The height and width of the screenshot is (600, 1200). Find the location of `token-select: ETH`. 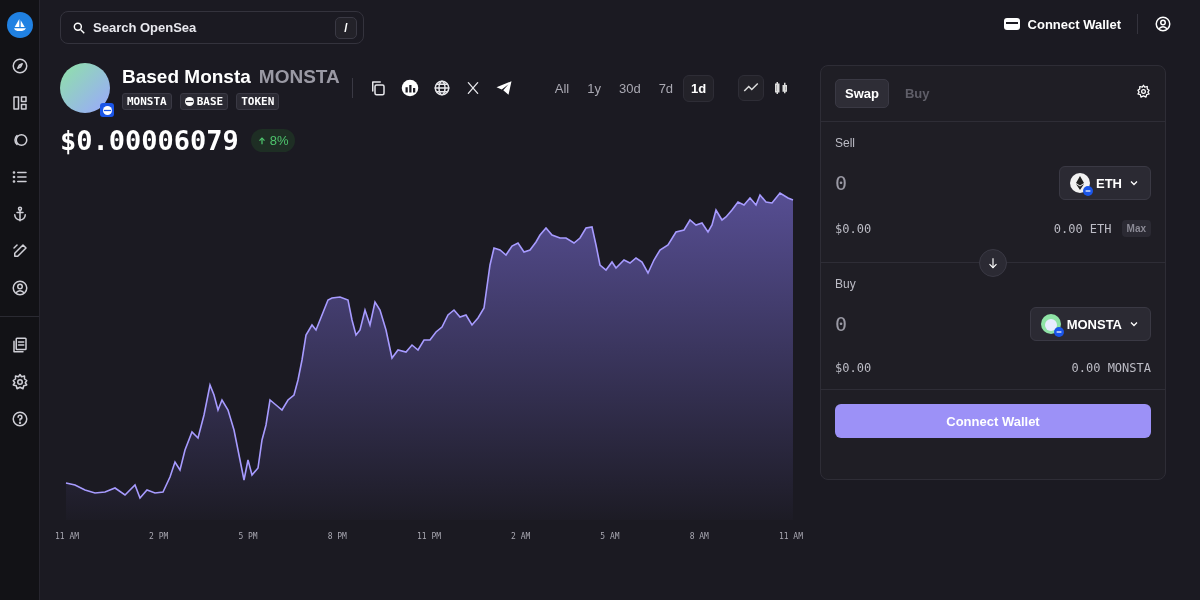

token-select: ETH is located at coordinates (1105, 183).